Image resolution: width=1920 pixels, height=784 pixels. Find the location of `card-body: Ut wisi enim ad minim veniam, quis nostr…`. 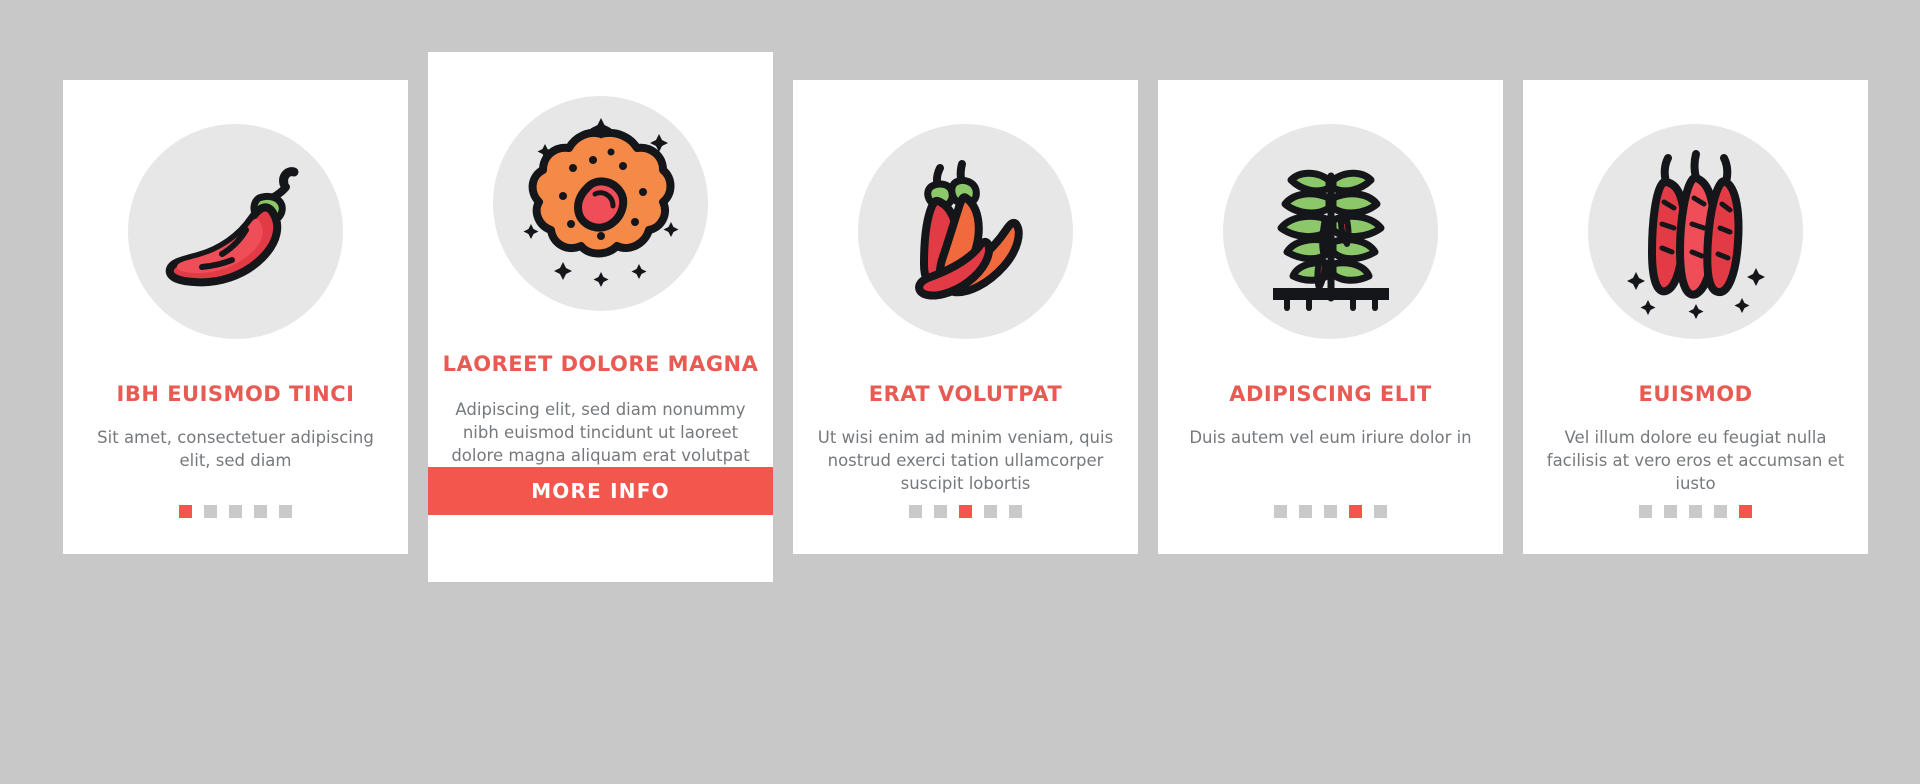

card-body: Ut wisi enim ad minim veniam, quis nostr… is located at coordinates (965, 460).